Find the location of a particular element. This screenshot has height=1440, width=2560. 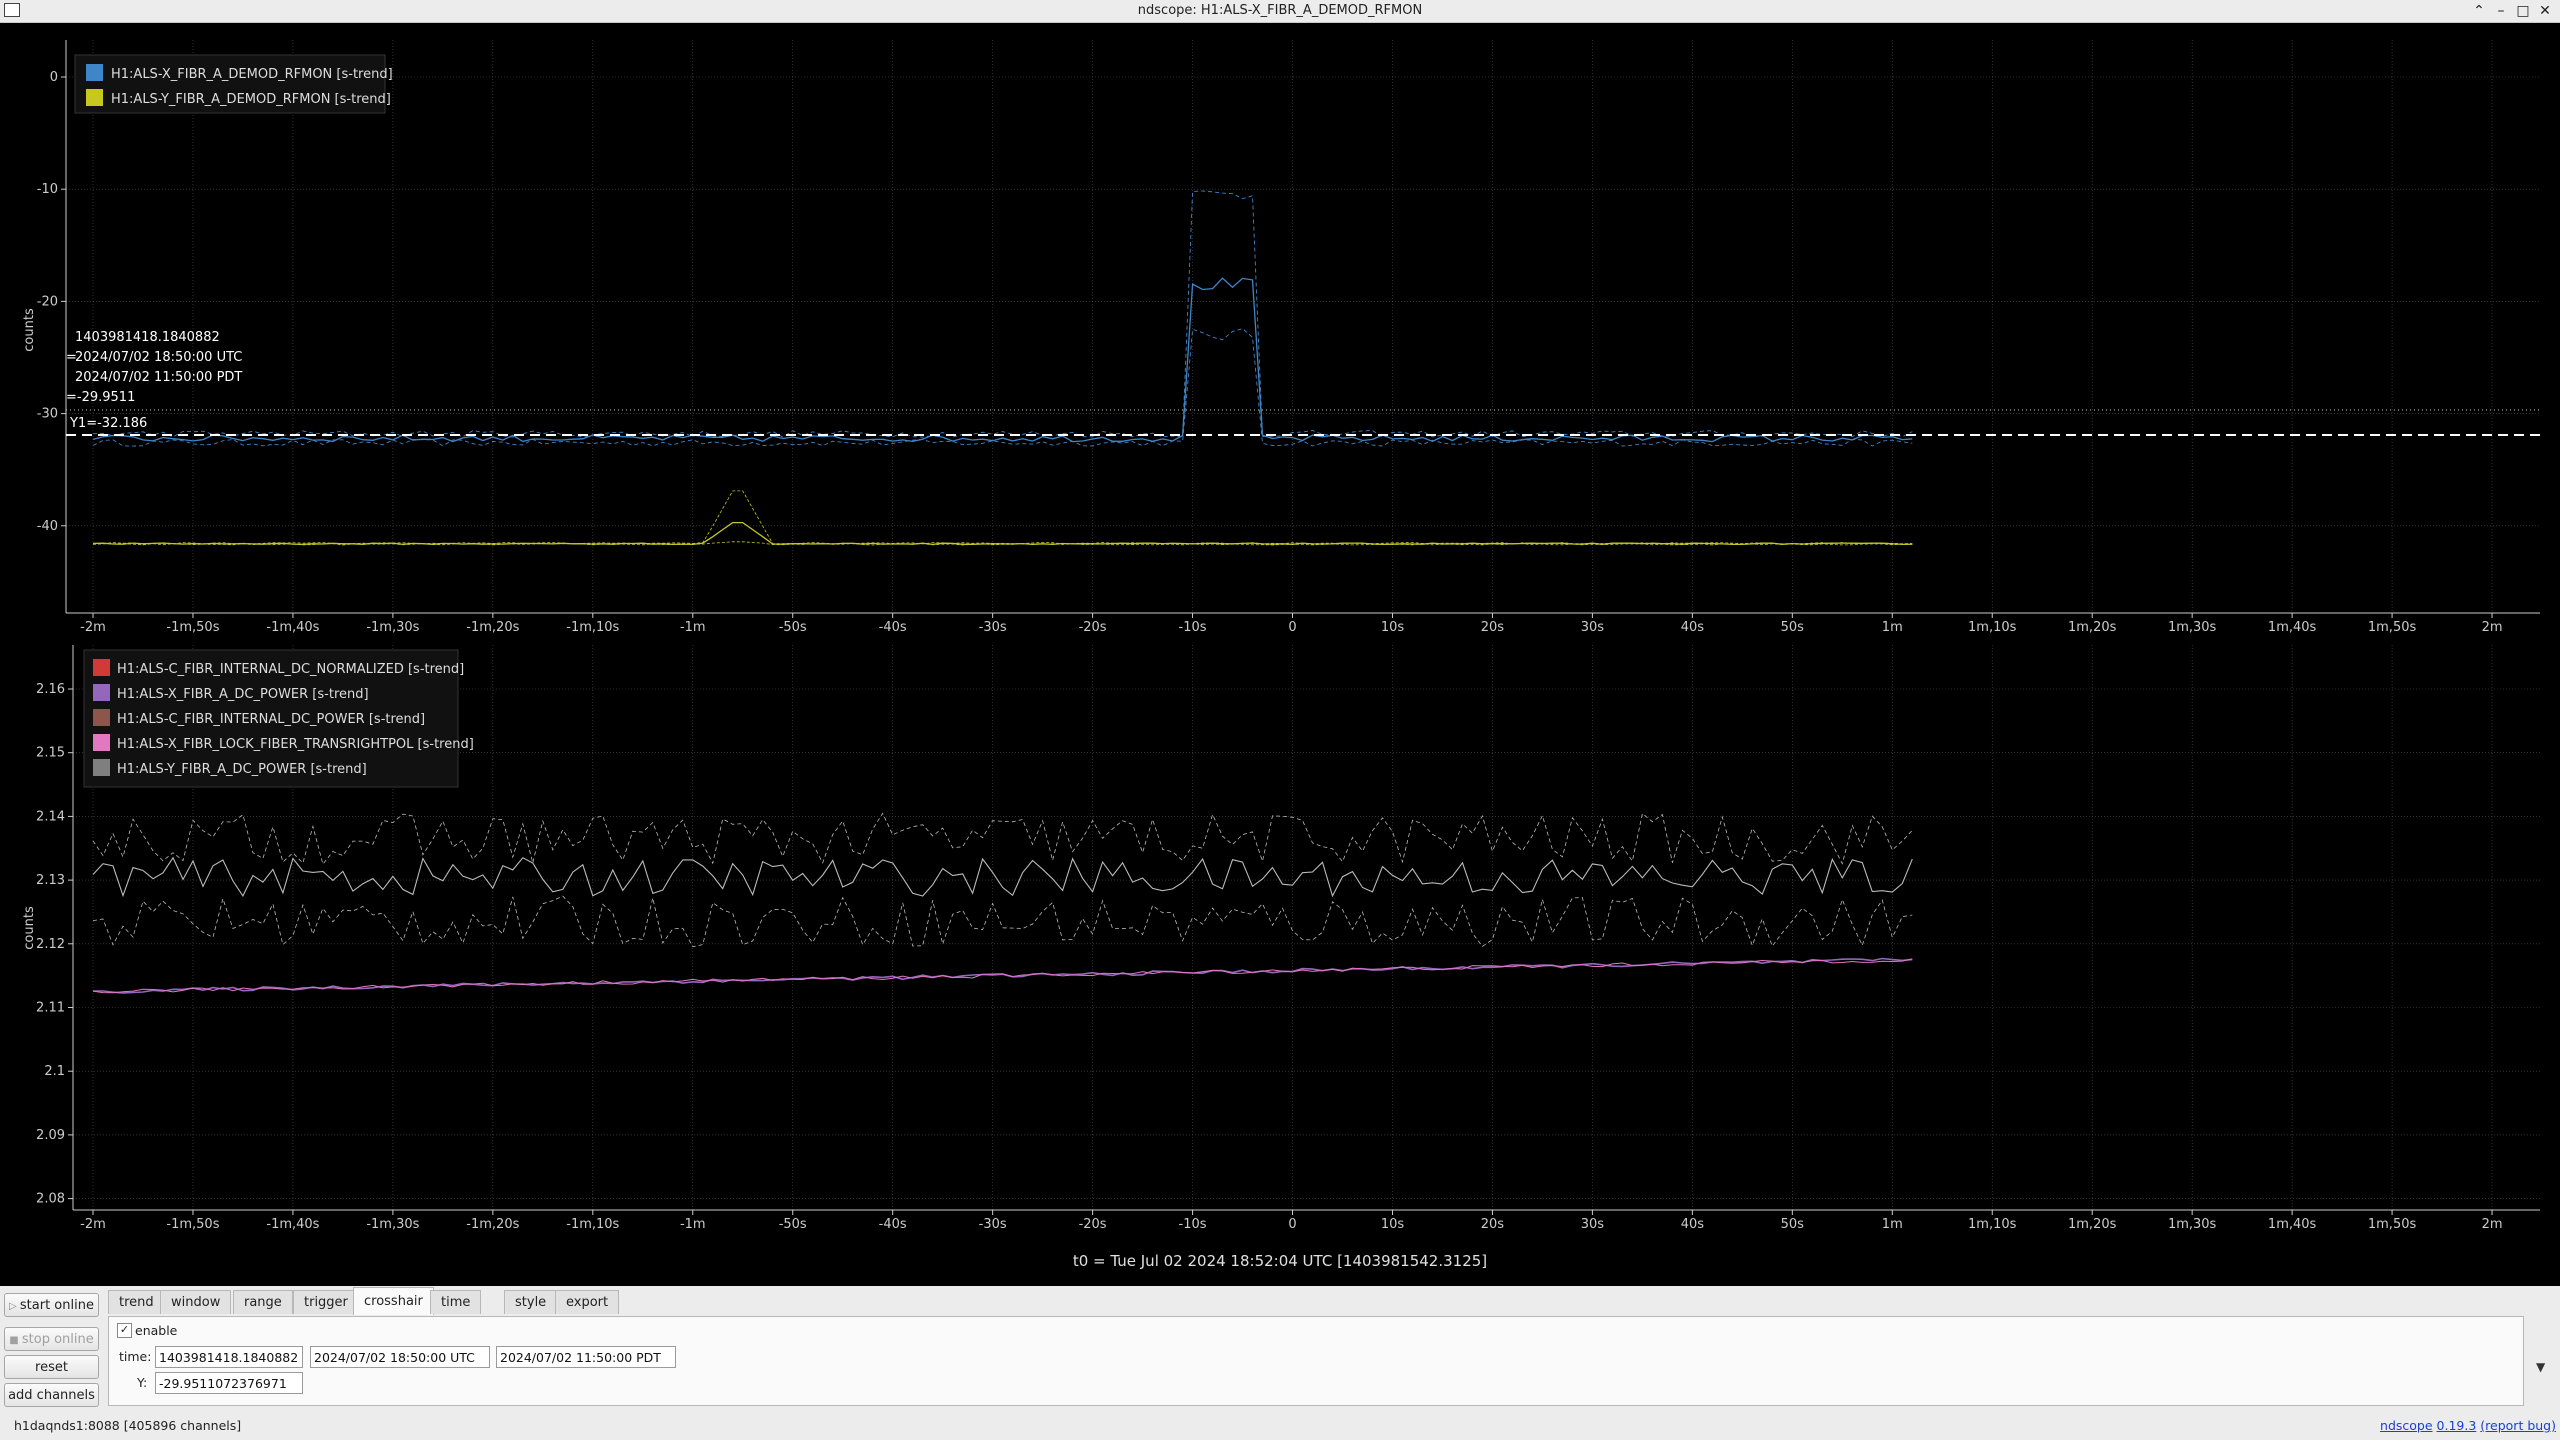

plot-1-y-ticks: 0 -10 -20 -30 -40 is located at coordinates (51, 302).